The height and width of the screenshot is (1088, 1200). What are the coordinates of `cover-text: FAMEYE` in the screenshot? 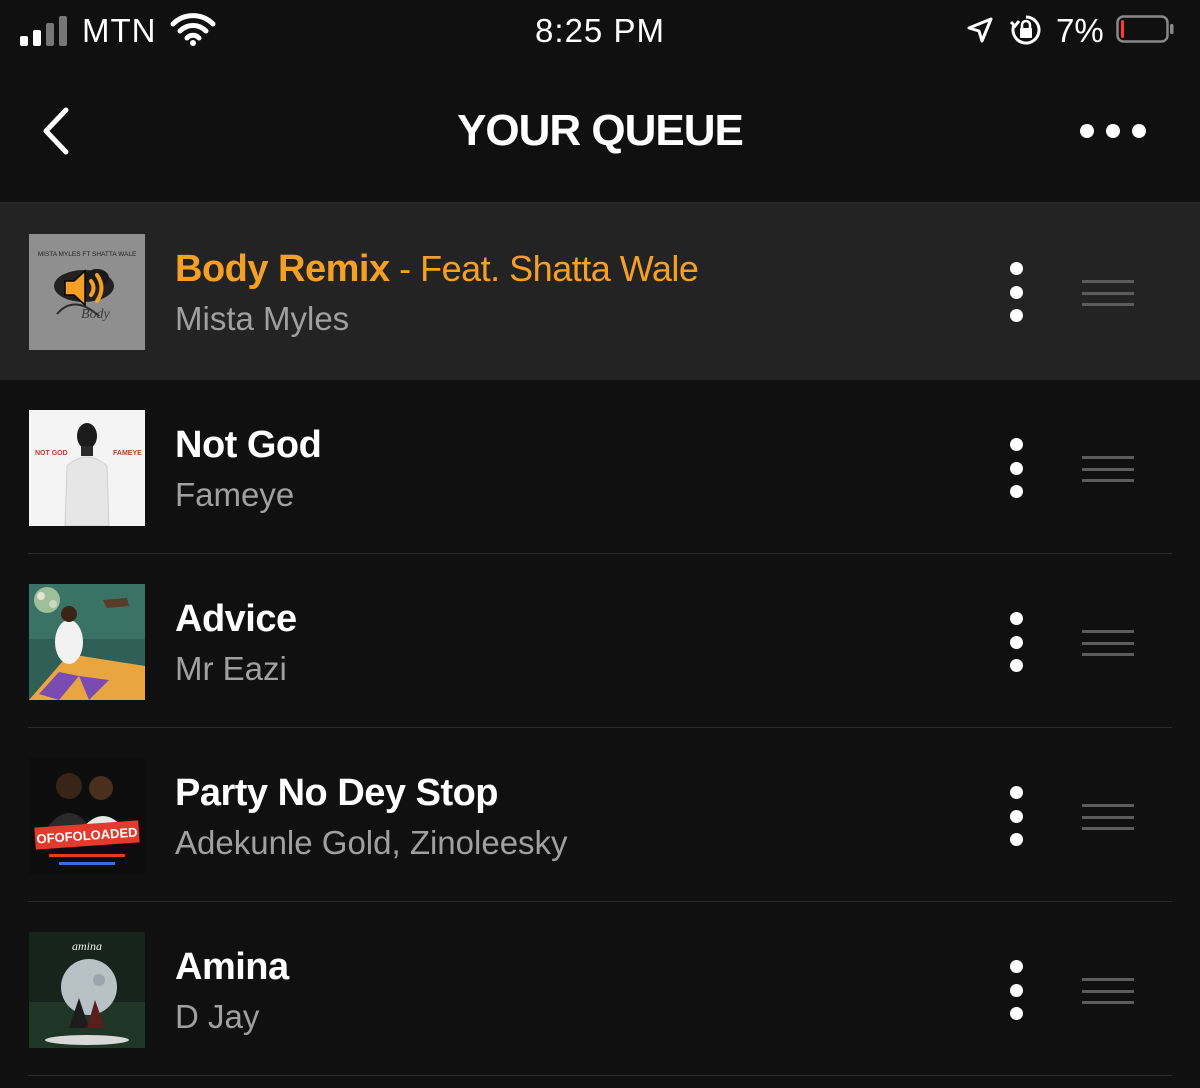 It's located at (127, 453).